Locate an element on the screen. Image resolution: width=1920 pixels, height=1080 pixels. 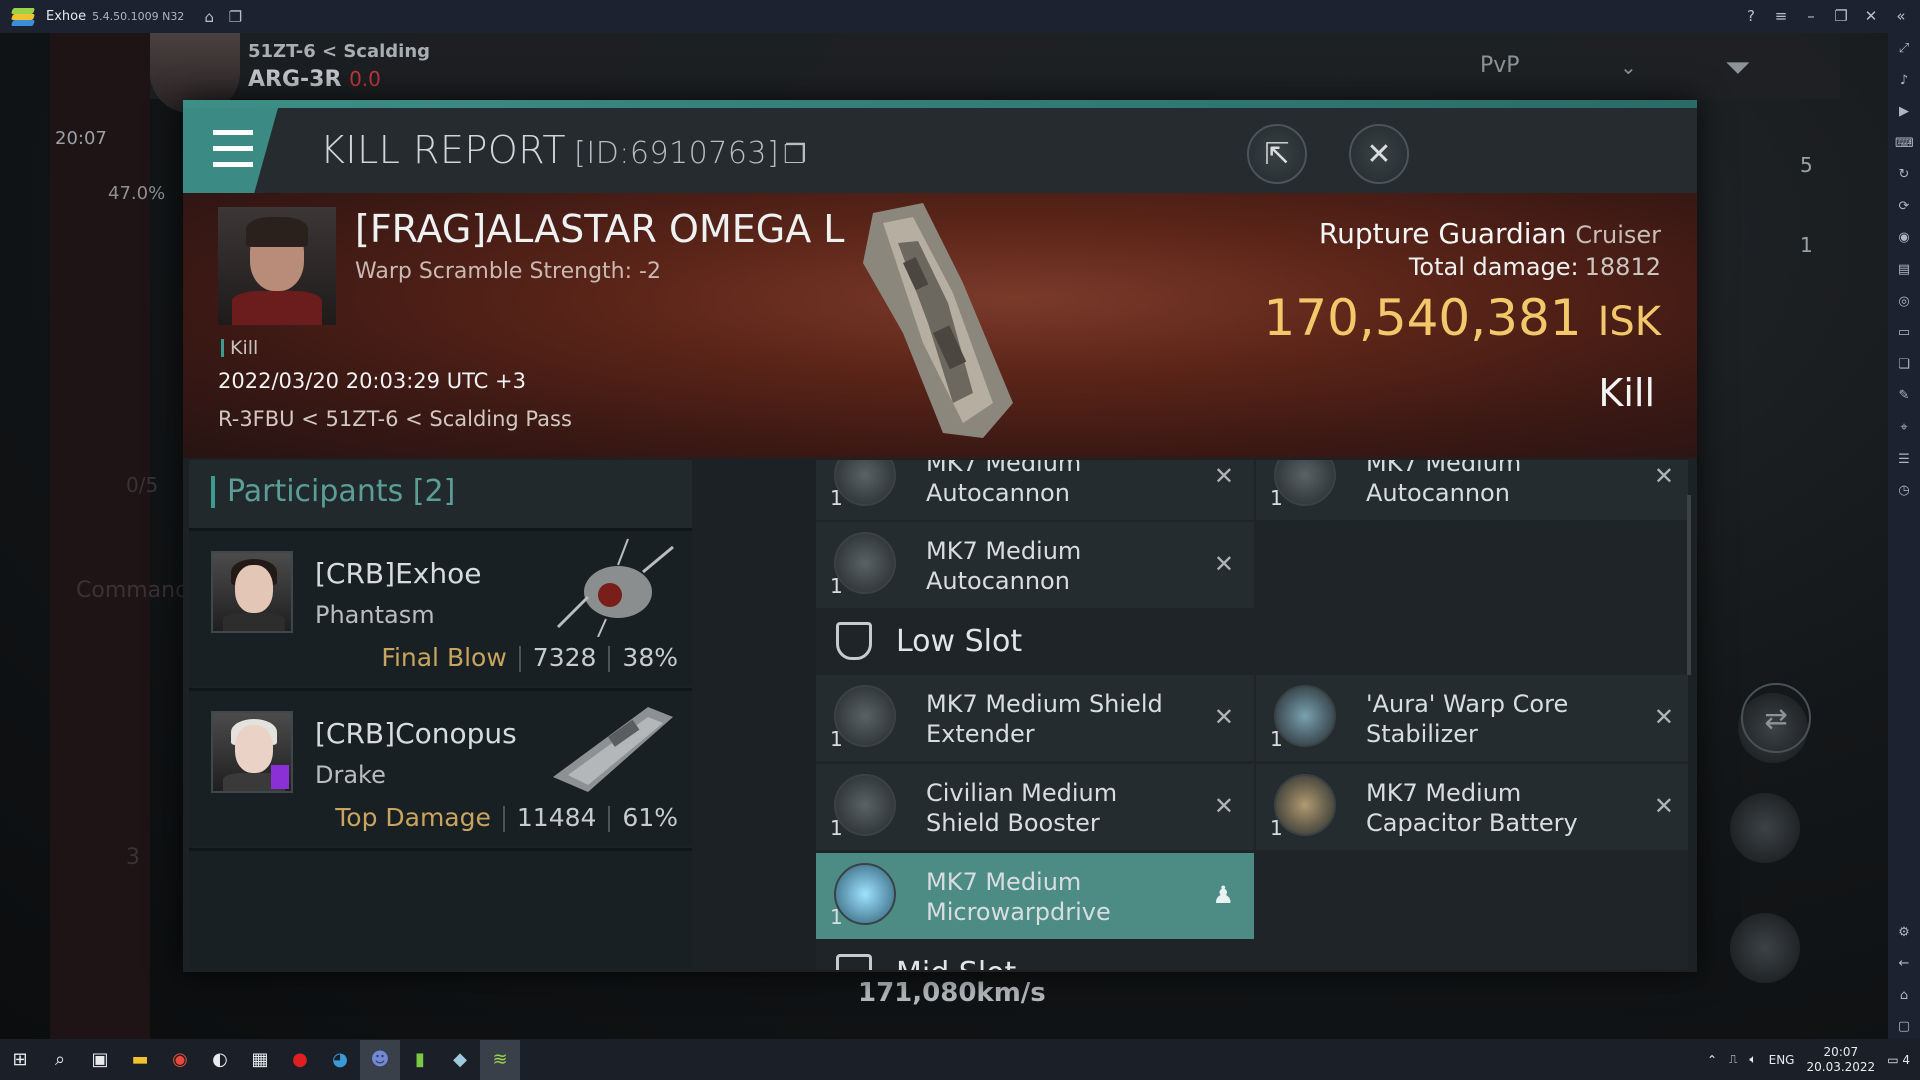
copy-icon: ❏ is located at coordinates (1904, 367).